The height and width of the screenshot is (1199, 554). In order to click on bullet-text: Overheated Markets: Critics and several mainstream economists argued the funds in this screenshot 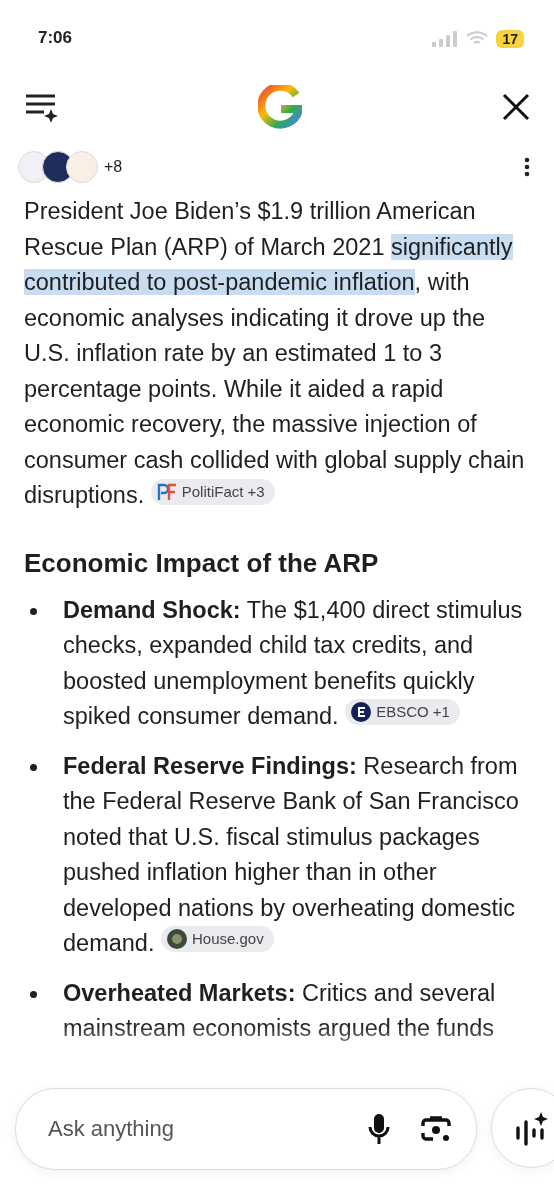, I will do `click(280, 1010)`.